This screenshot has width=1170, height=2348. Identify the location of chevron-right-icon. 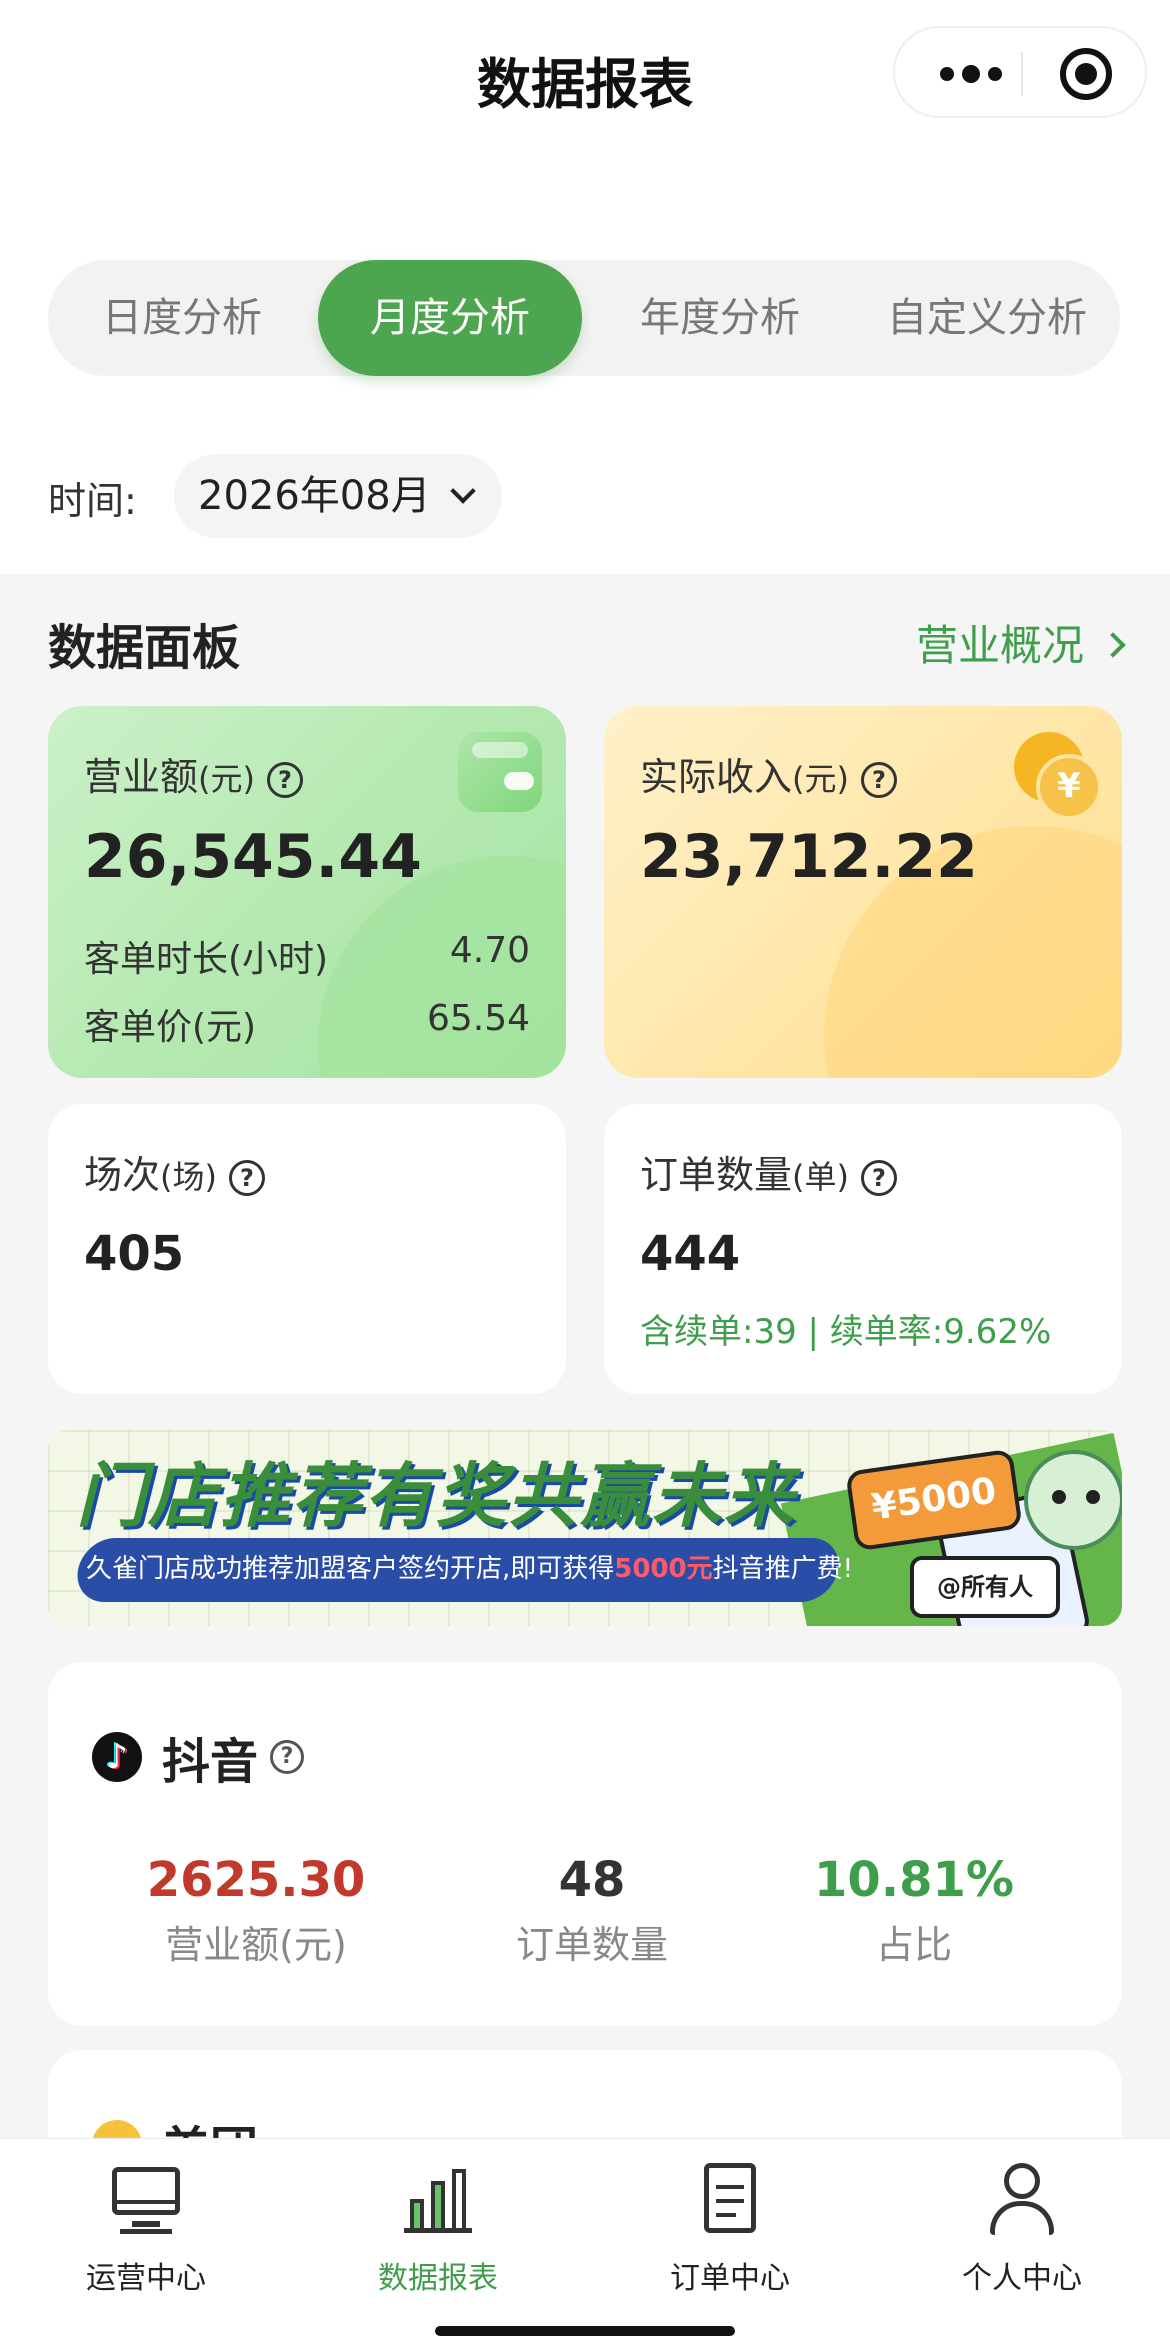
(1113, 645).